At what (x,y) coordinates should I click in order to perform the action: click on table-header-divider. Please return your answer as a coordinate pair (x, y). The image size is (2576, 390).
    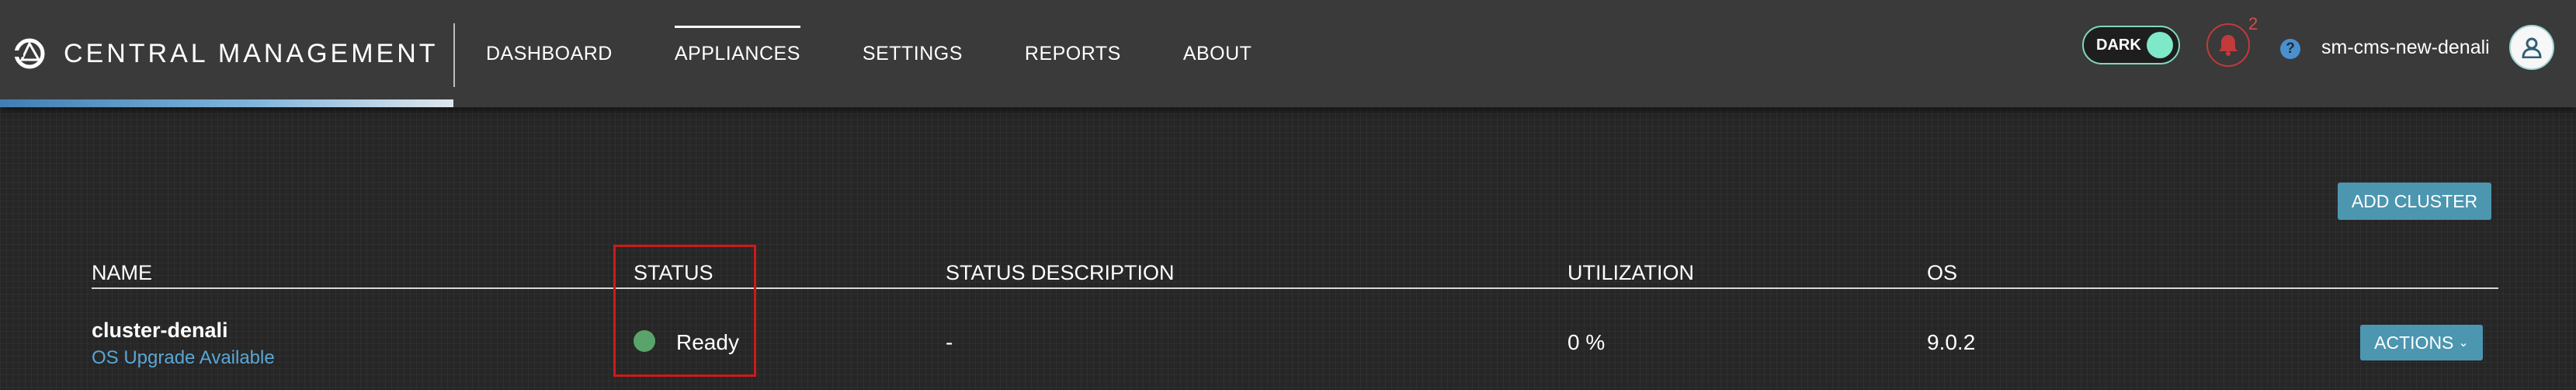
    Looking at the image, I should click on (1295, 288).